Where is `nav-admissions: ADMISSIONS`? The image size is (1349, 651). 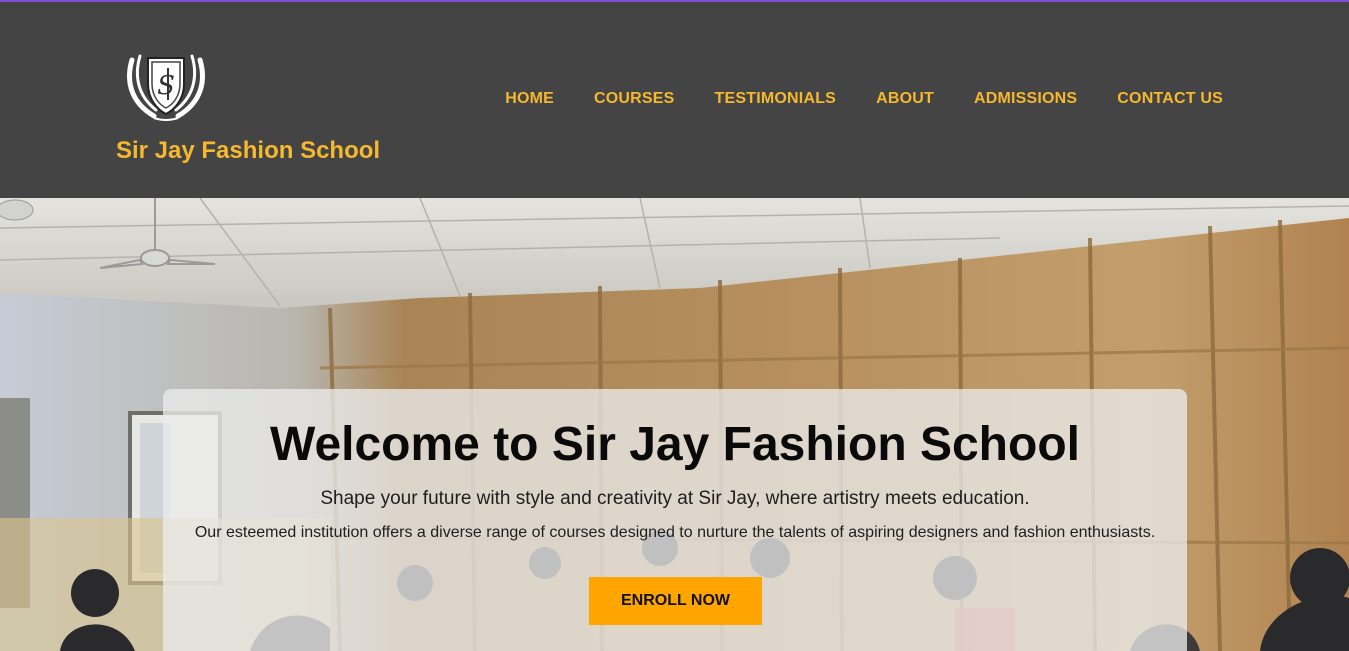
nav-admissions: ADMISSIONS is located at coordinates (1025, 99).